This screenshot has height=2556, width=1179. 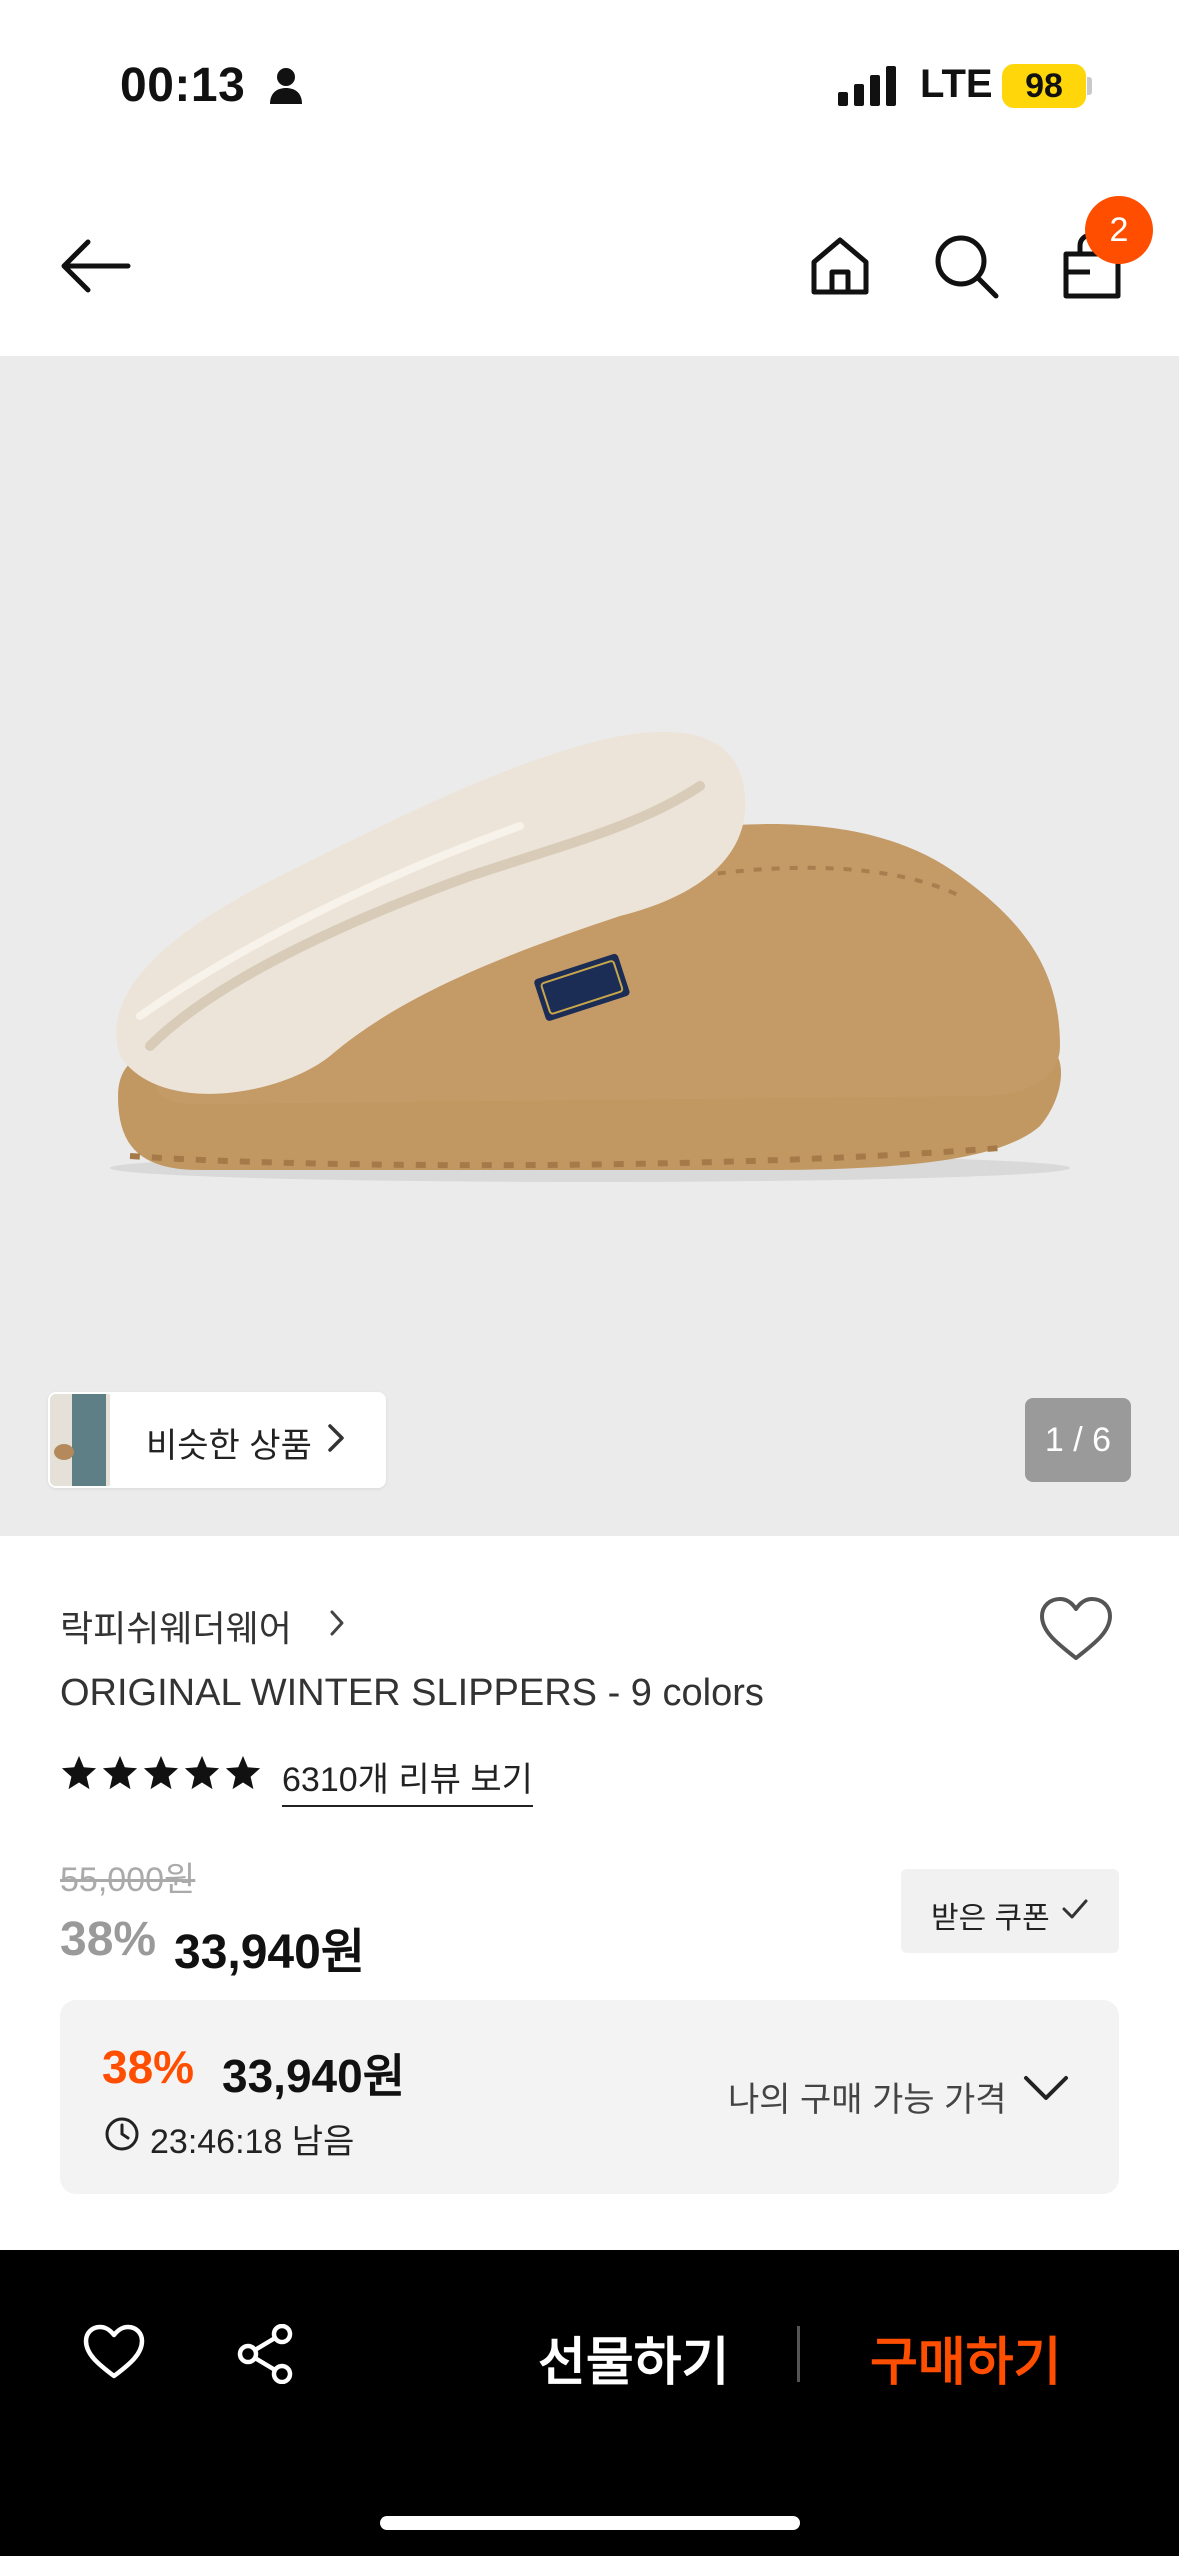 What do you see at coordinates (269, 1952) in the screenshot?
I see `sale-price: 33,940원` at bounding box center [269, 1952].